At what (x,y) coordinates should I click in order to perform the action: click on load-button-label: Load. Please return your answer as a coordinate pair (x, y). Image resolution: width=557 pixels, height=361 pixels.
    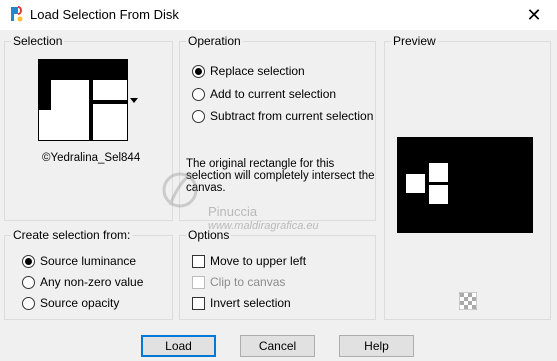
    Looking at the image, I should click on (178, 346).